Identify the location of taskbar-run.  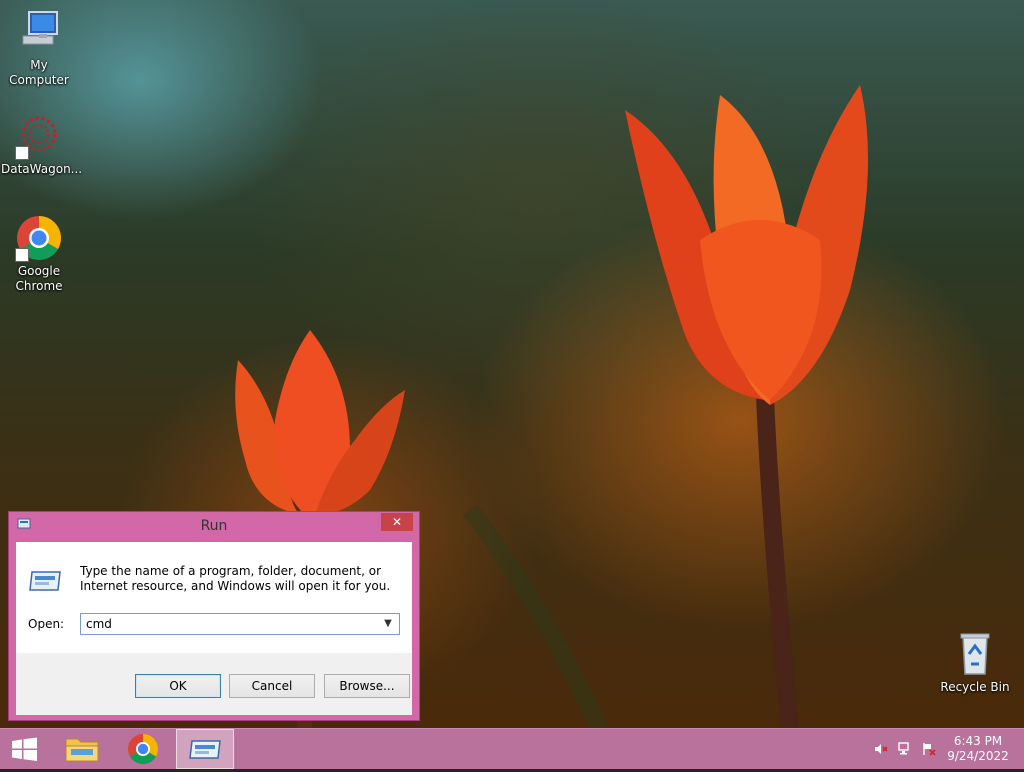
(205, 749).